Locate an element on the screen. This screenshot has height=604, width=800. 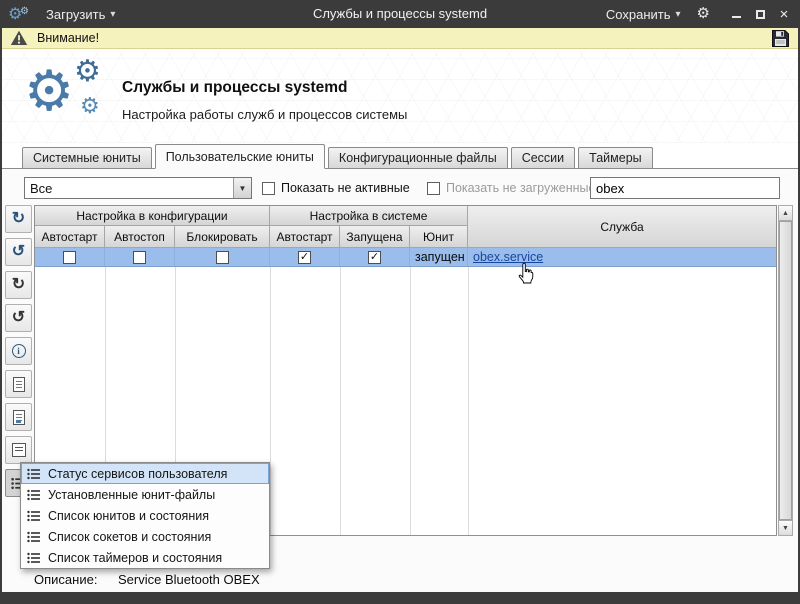
vertical-scrollbar: ▲ ▼ is located at coordinates (785, 370).